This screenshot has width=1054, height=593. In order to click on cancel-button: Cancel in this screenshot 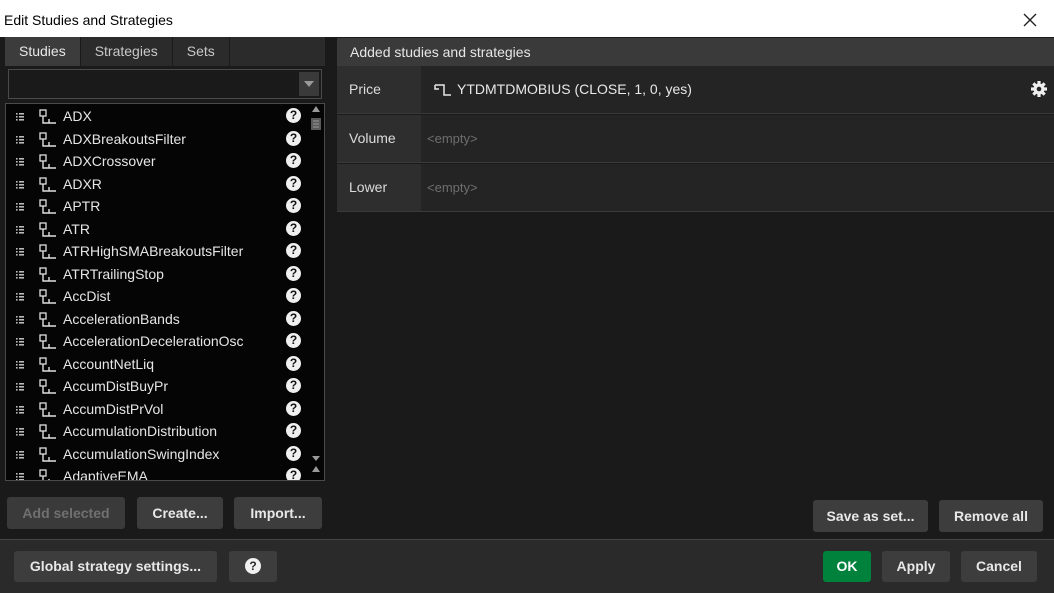, I will do `click(999, 566)`.